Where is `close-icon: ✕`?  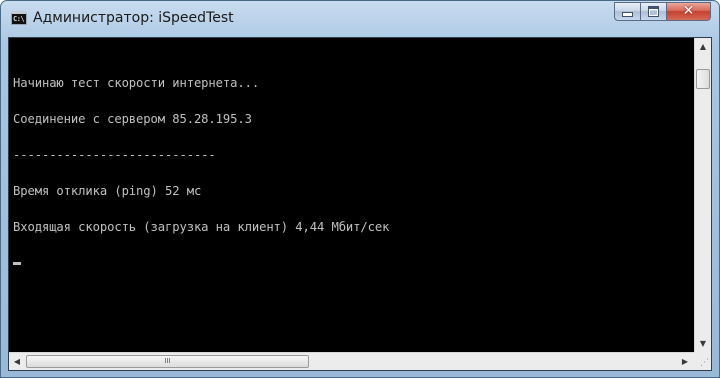
close-icon: ✕ is located at coordinates (688, 11).